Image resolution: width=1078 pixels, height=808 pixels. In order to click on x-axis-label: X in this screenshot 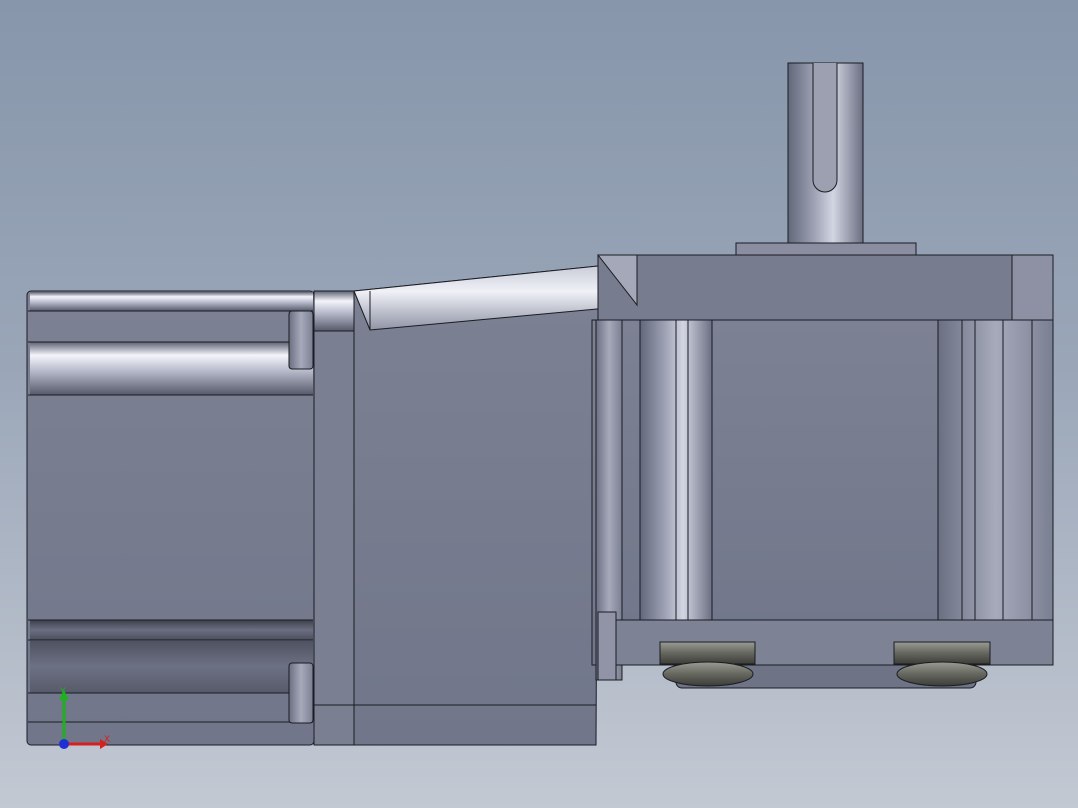, I will do `click(107, 740)`.